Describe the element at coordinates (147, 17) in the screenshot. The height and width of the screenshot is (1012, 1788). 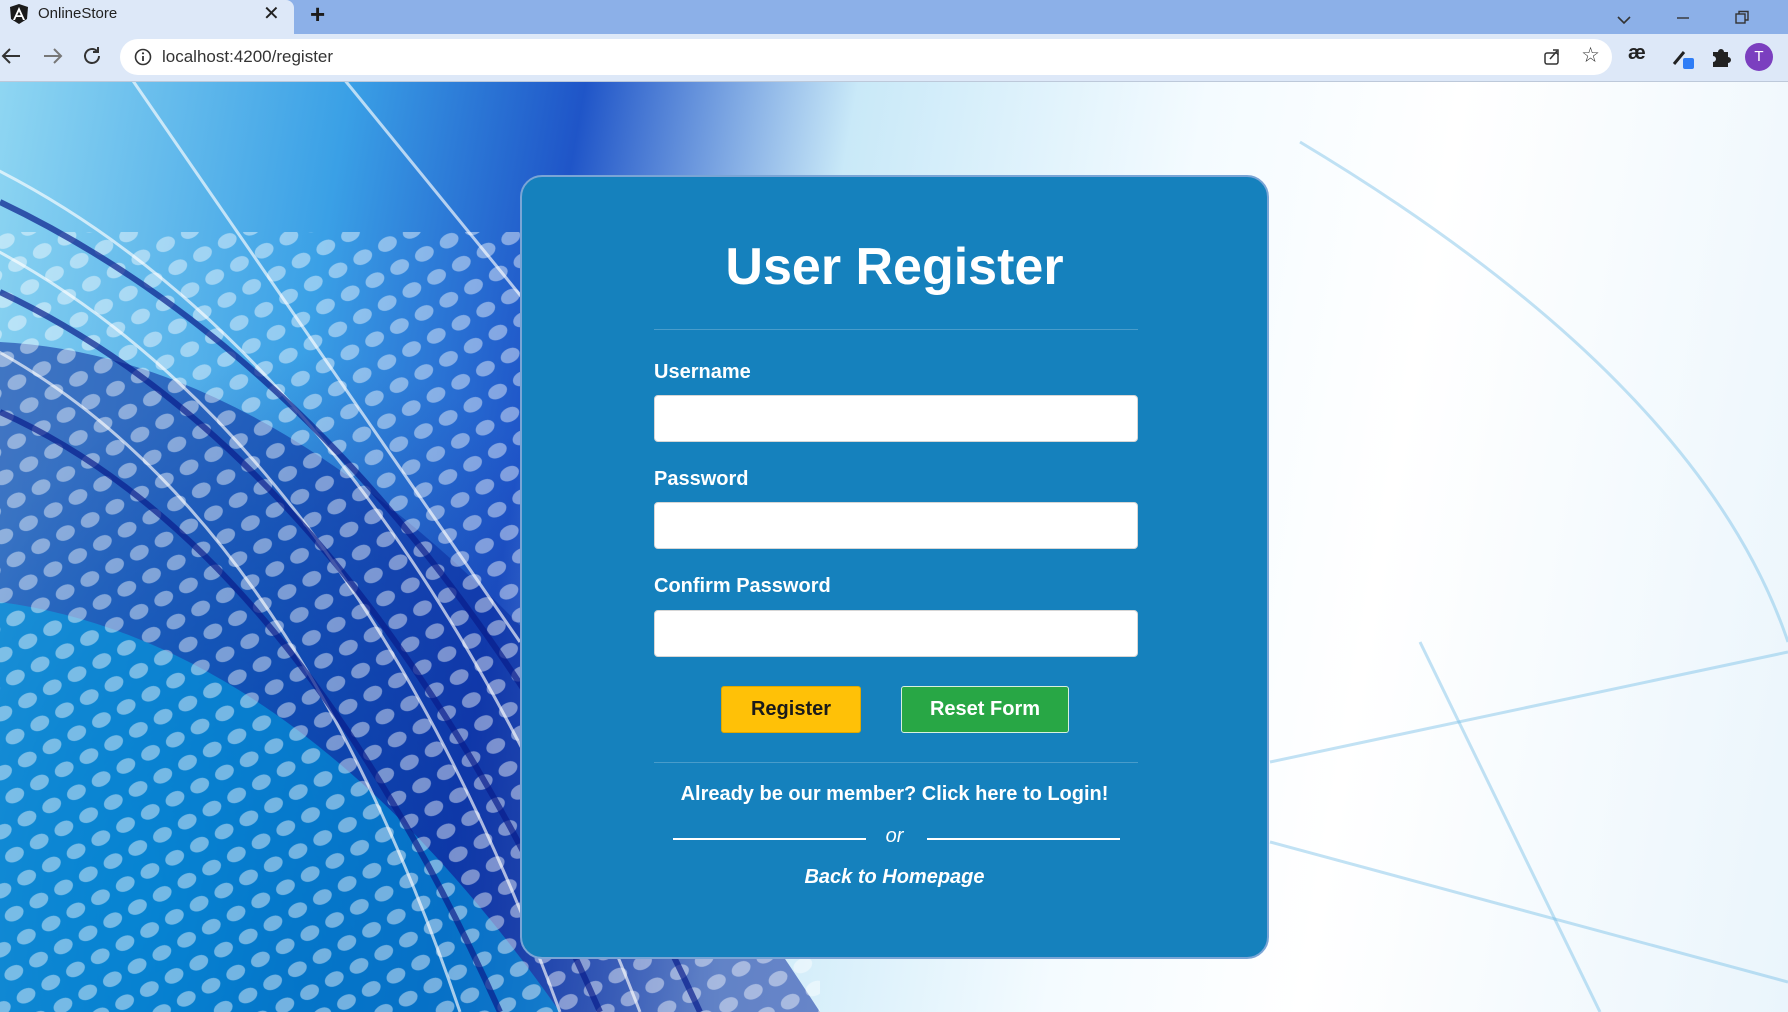
I see `tab-onlinestore: OnlineStore ✕` at that location.